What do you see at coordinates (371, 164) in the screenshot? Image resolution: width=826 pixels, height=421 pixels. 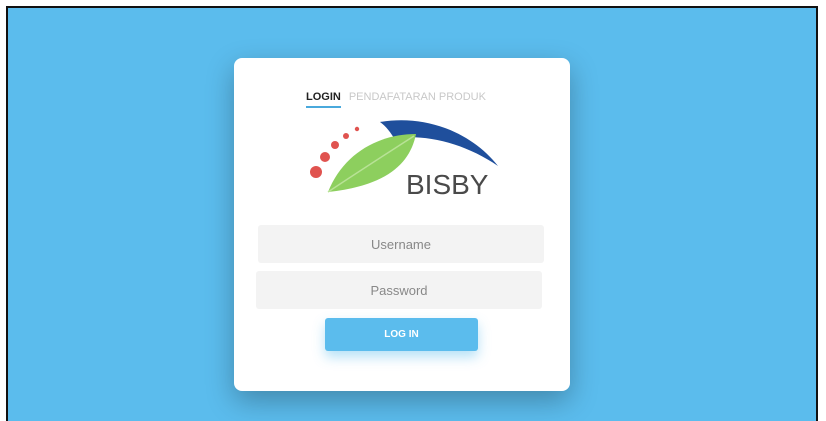 I see `logo-leaf-vein` at bounding box center [371, 164].